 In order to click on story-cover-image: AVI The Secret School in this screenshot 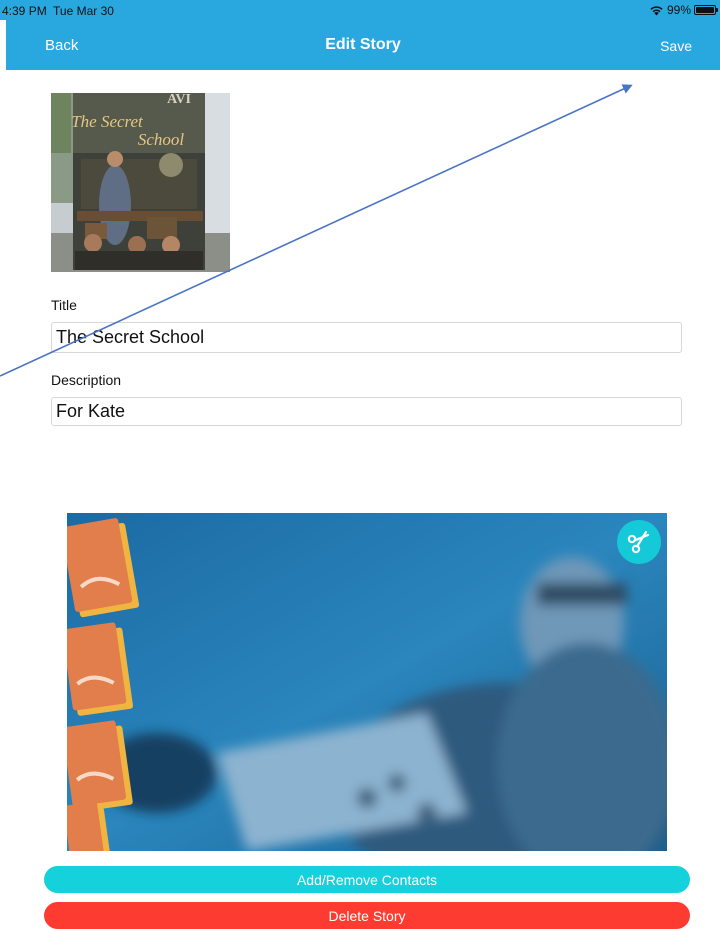, I will do `click(140, 182)`.